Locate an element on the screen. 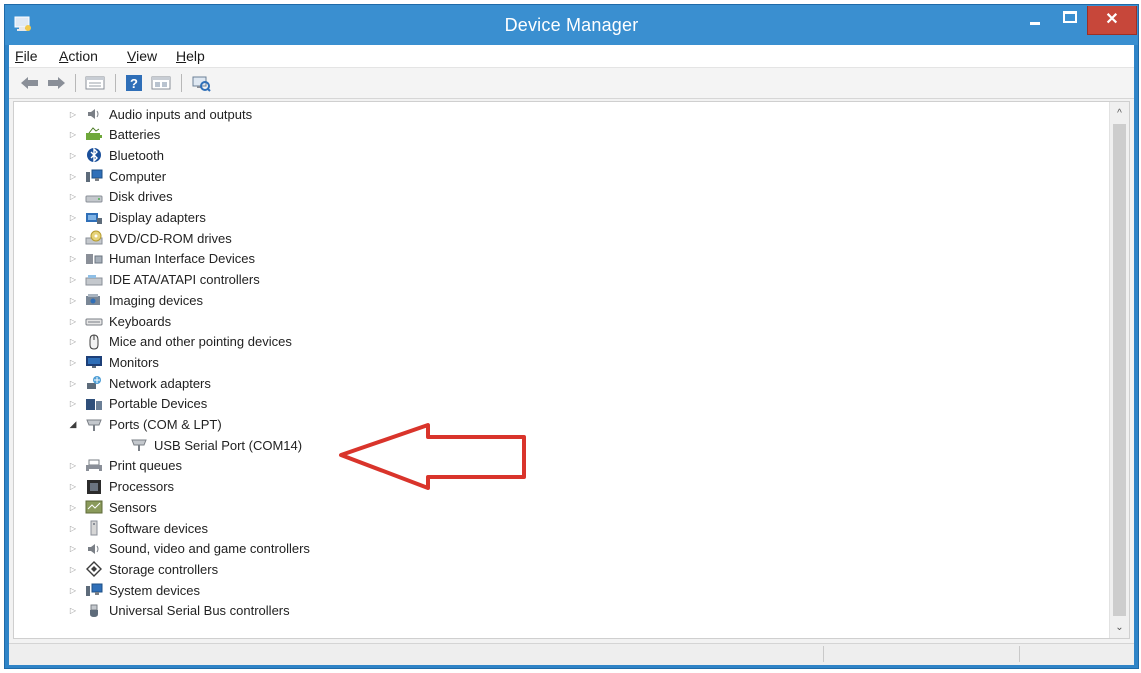  tree-category-item: ▷ System devices is located at coordinates (134, 590).